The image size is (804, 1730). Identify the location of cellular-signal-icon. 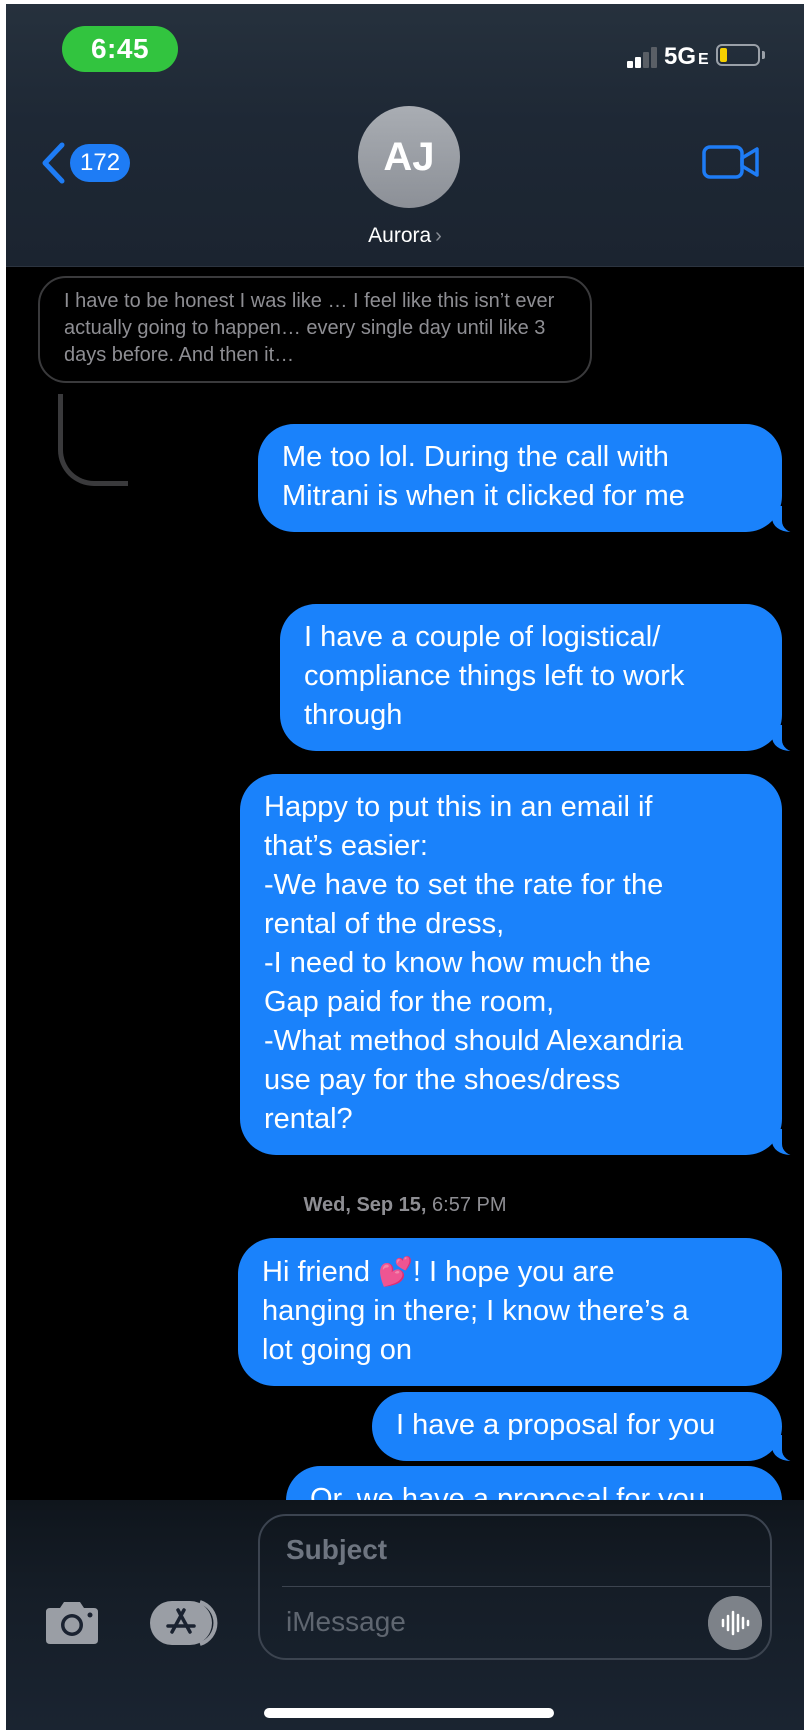
(643, 57).